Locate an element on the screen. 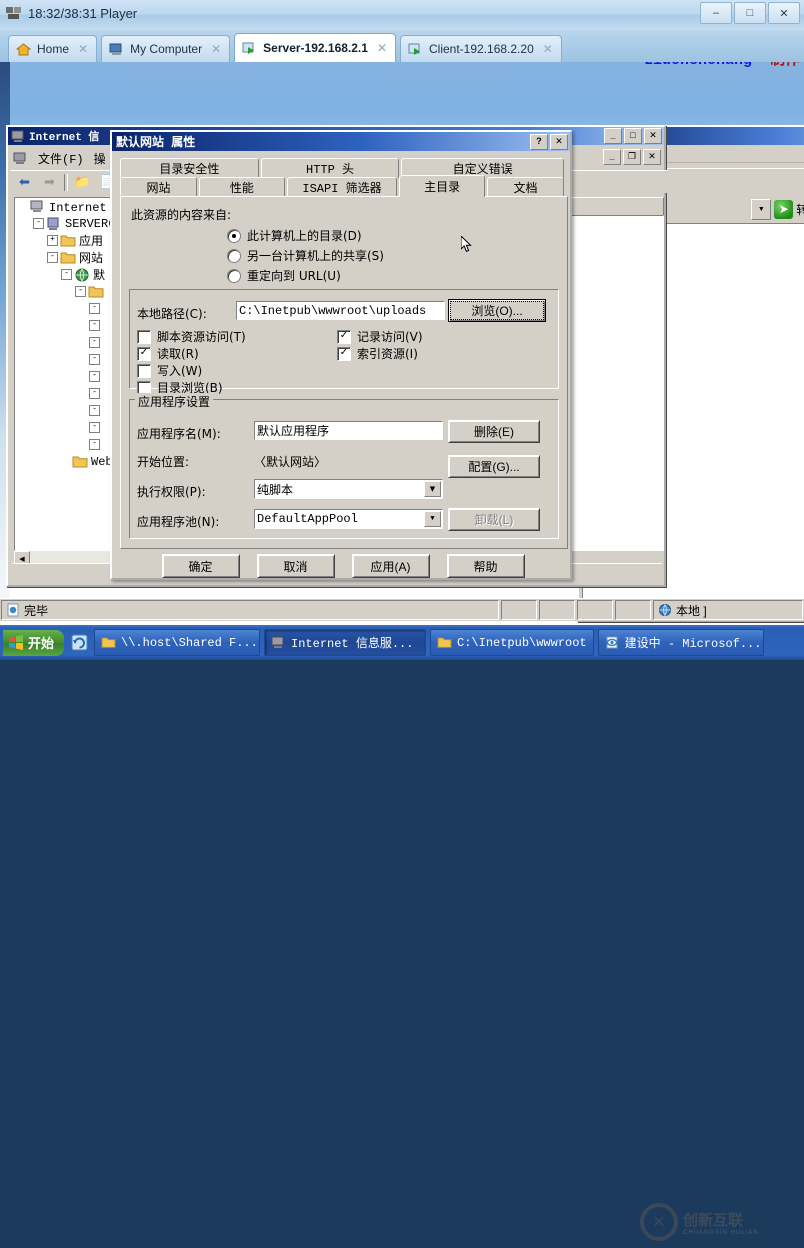 The height and width of the screenshot is (1248, 804). radio-local-directory: 此计算机上的目录(D) is located at coordinates (294, 235).